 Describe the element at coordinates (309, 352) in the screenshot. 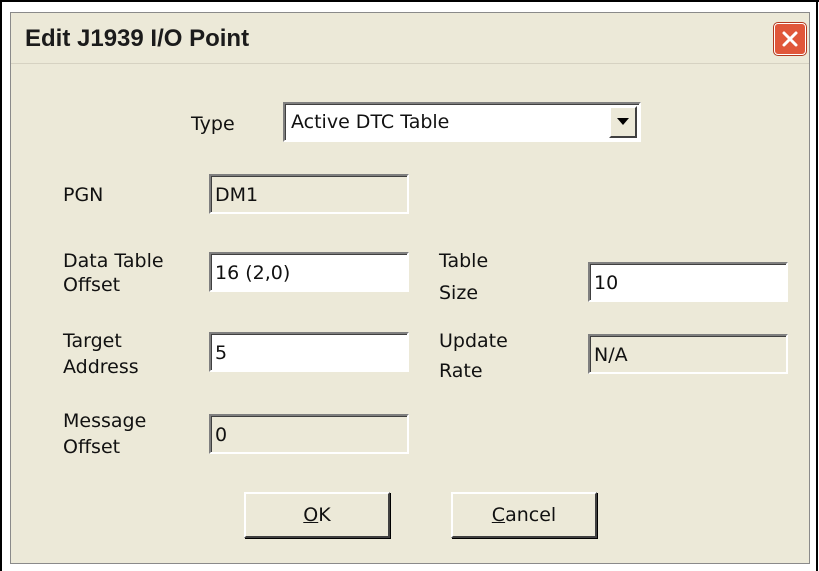

I see `target-address-input: 5` at that location.